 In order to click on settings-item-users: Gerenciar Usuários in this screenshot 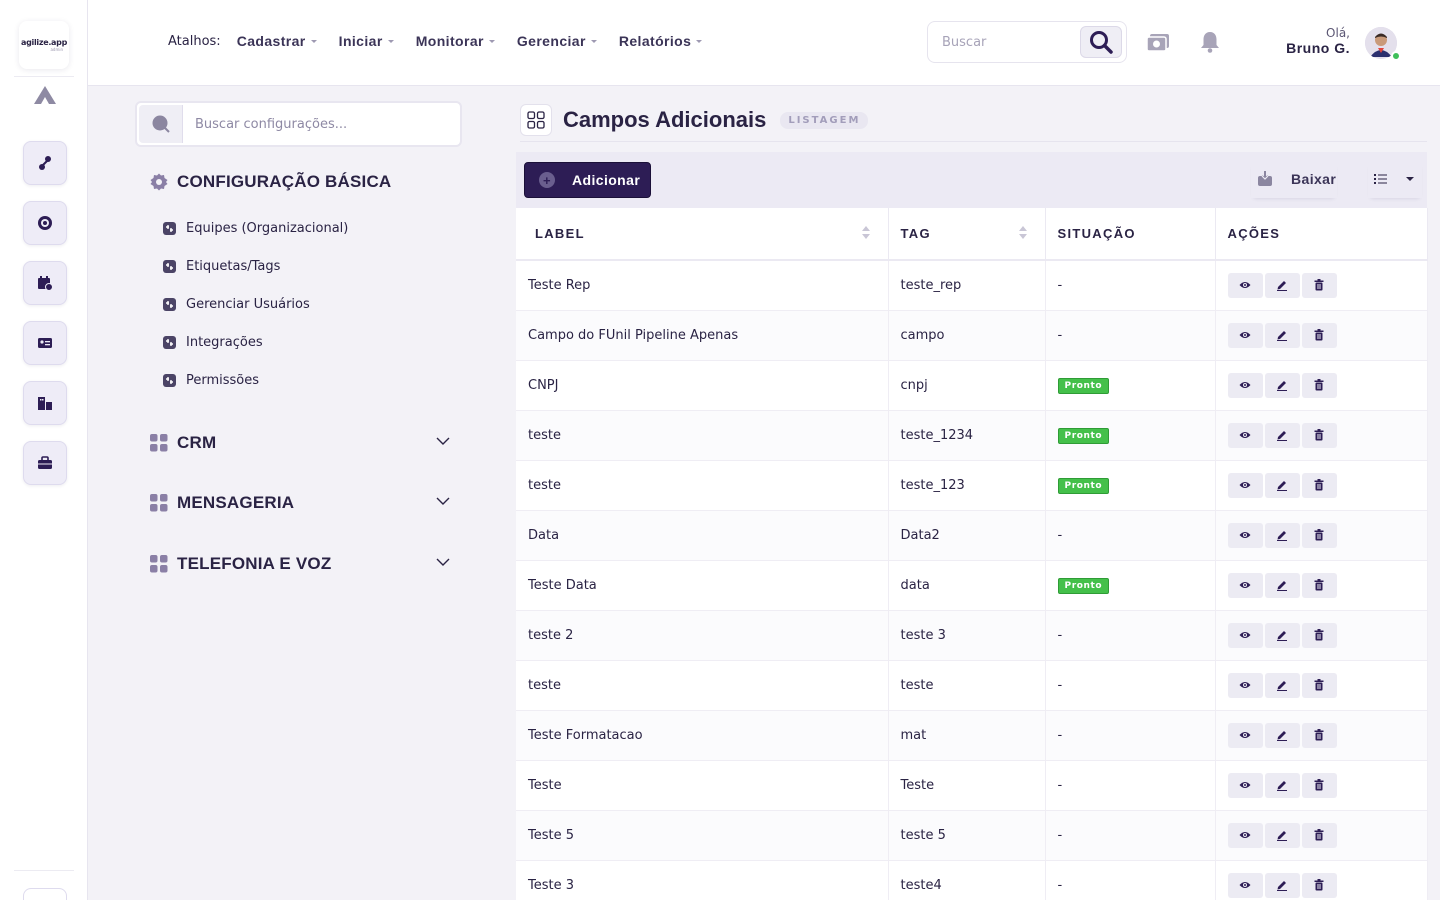, I will do `click(236, 304)`.